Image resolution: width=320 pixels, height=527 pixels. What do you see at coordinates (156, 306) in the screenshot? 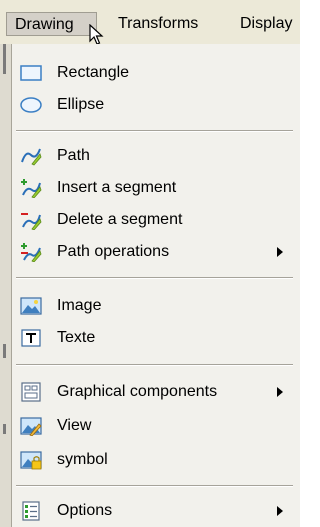
I see `menu-item-image: Image` at bounding box center [156, 306].